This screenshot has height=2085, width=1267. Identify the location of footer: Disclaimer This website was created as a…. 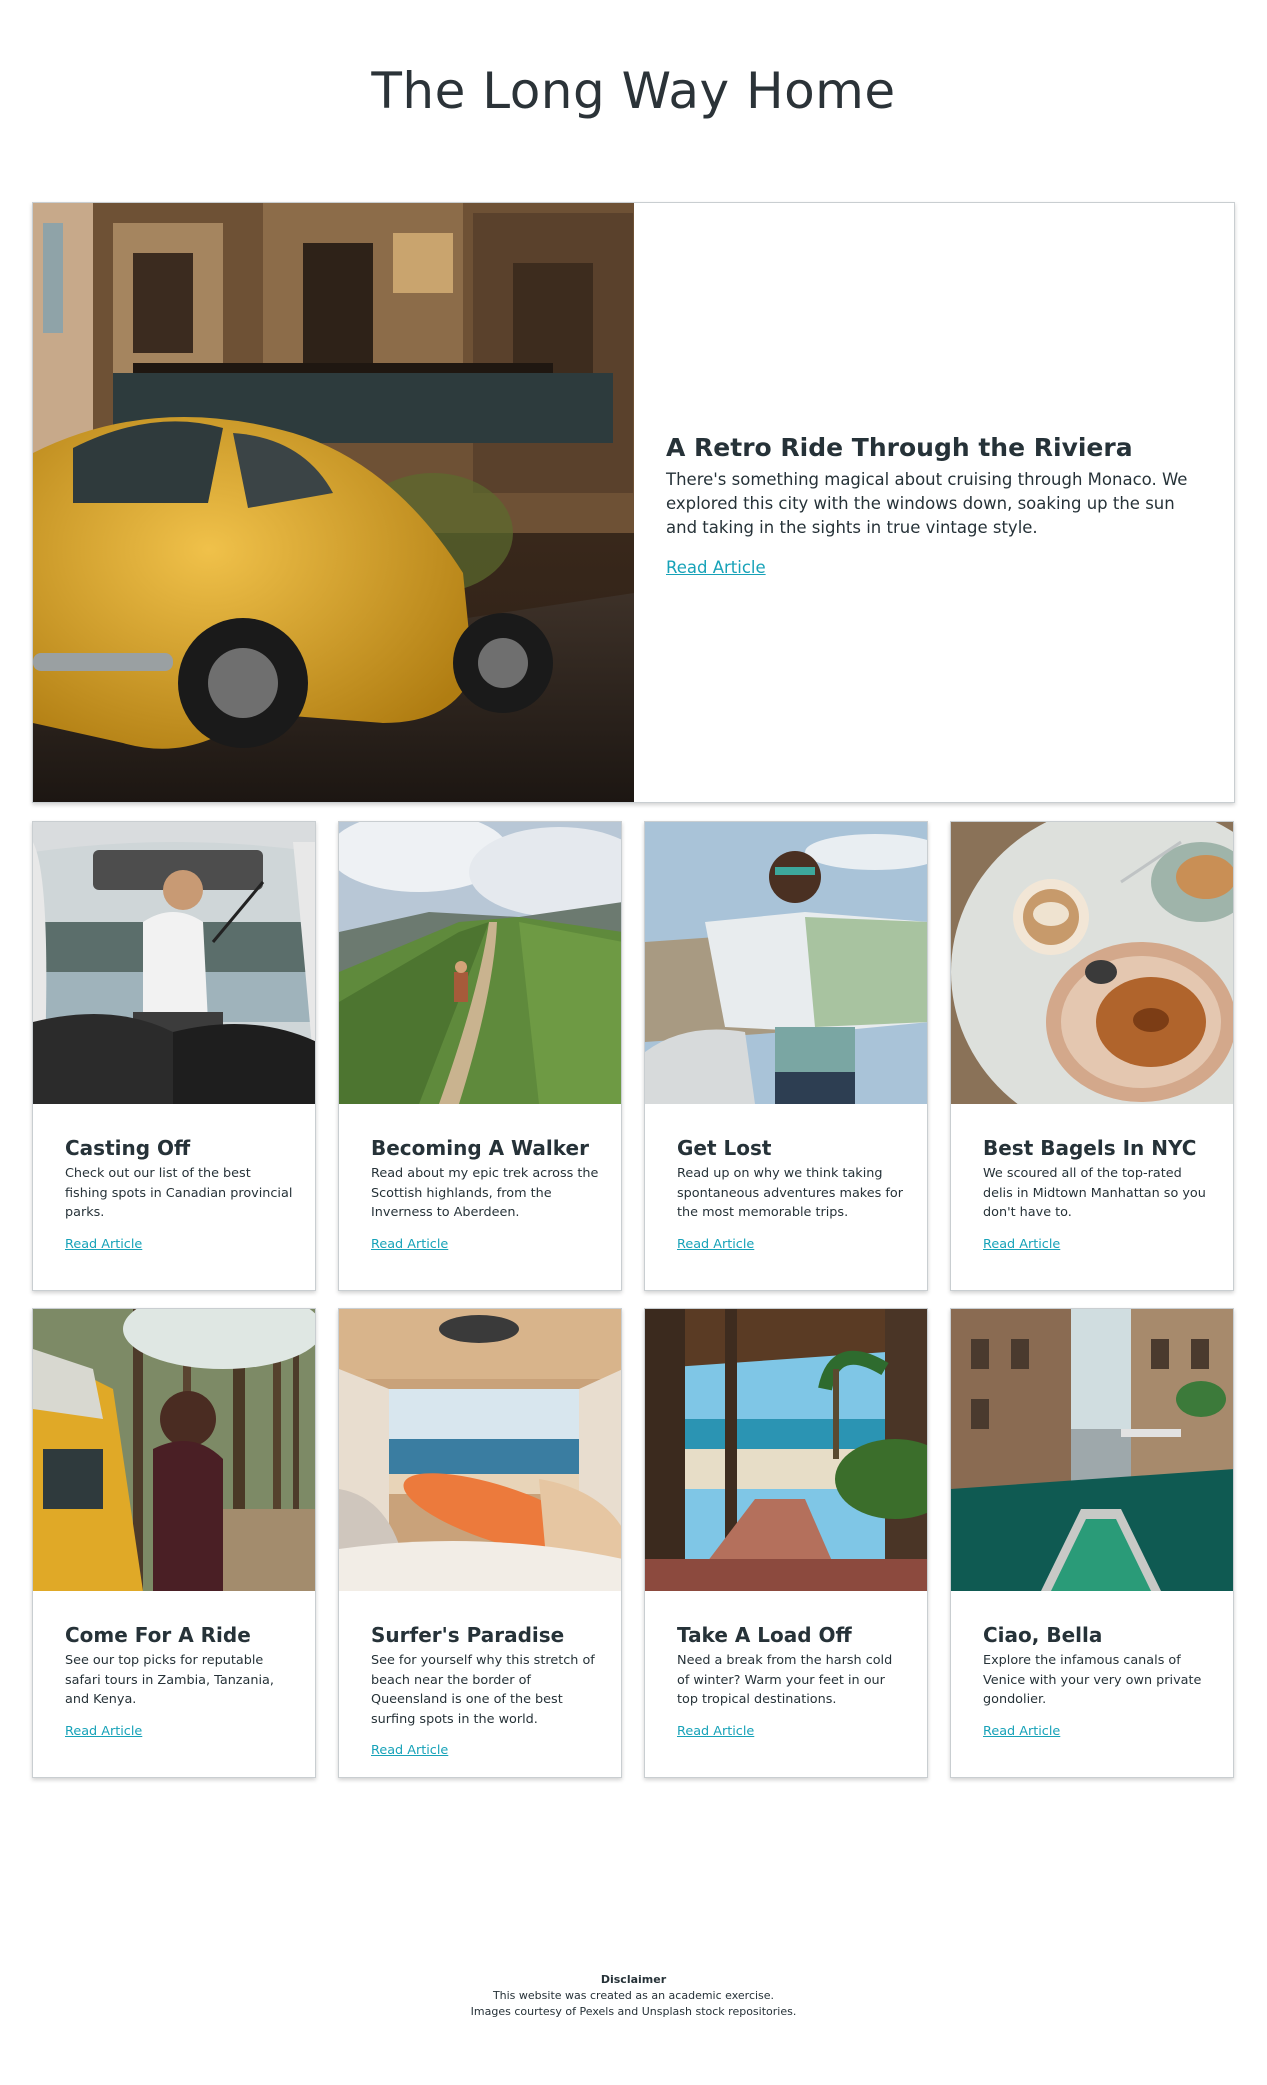
(633, 1996).